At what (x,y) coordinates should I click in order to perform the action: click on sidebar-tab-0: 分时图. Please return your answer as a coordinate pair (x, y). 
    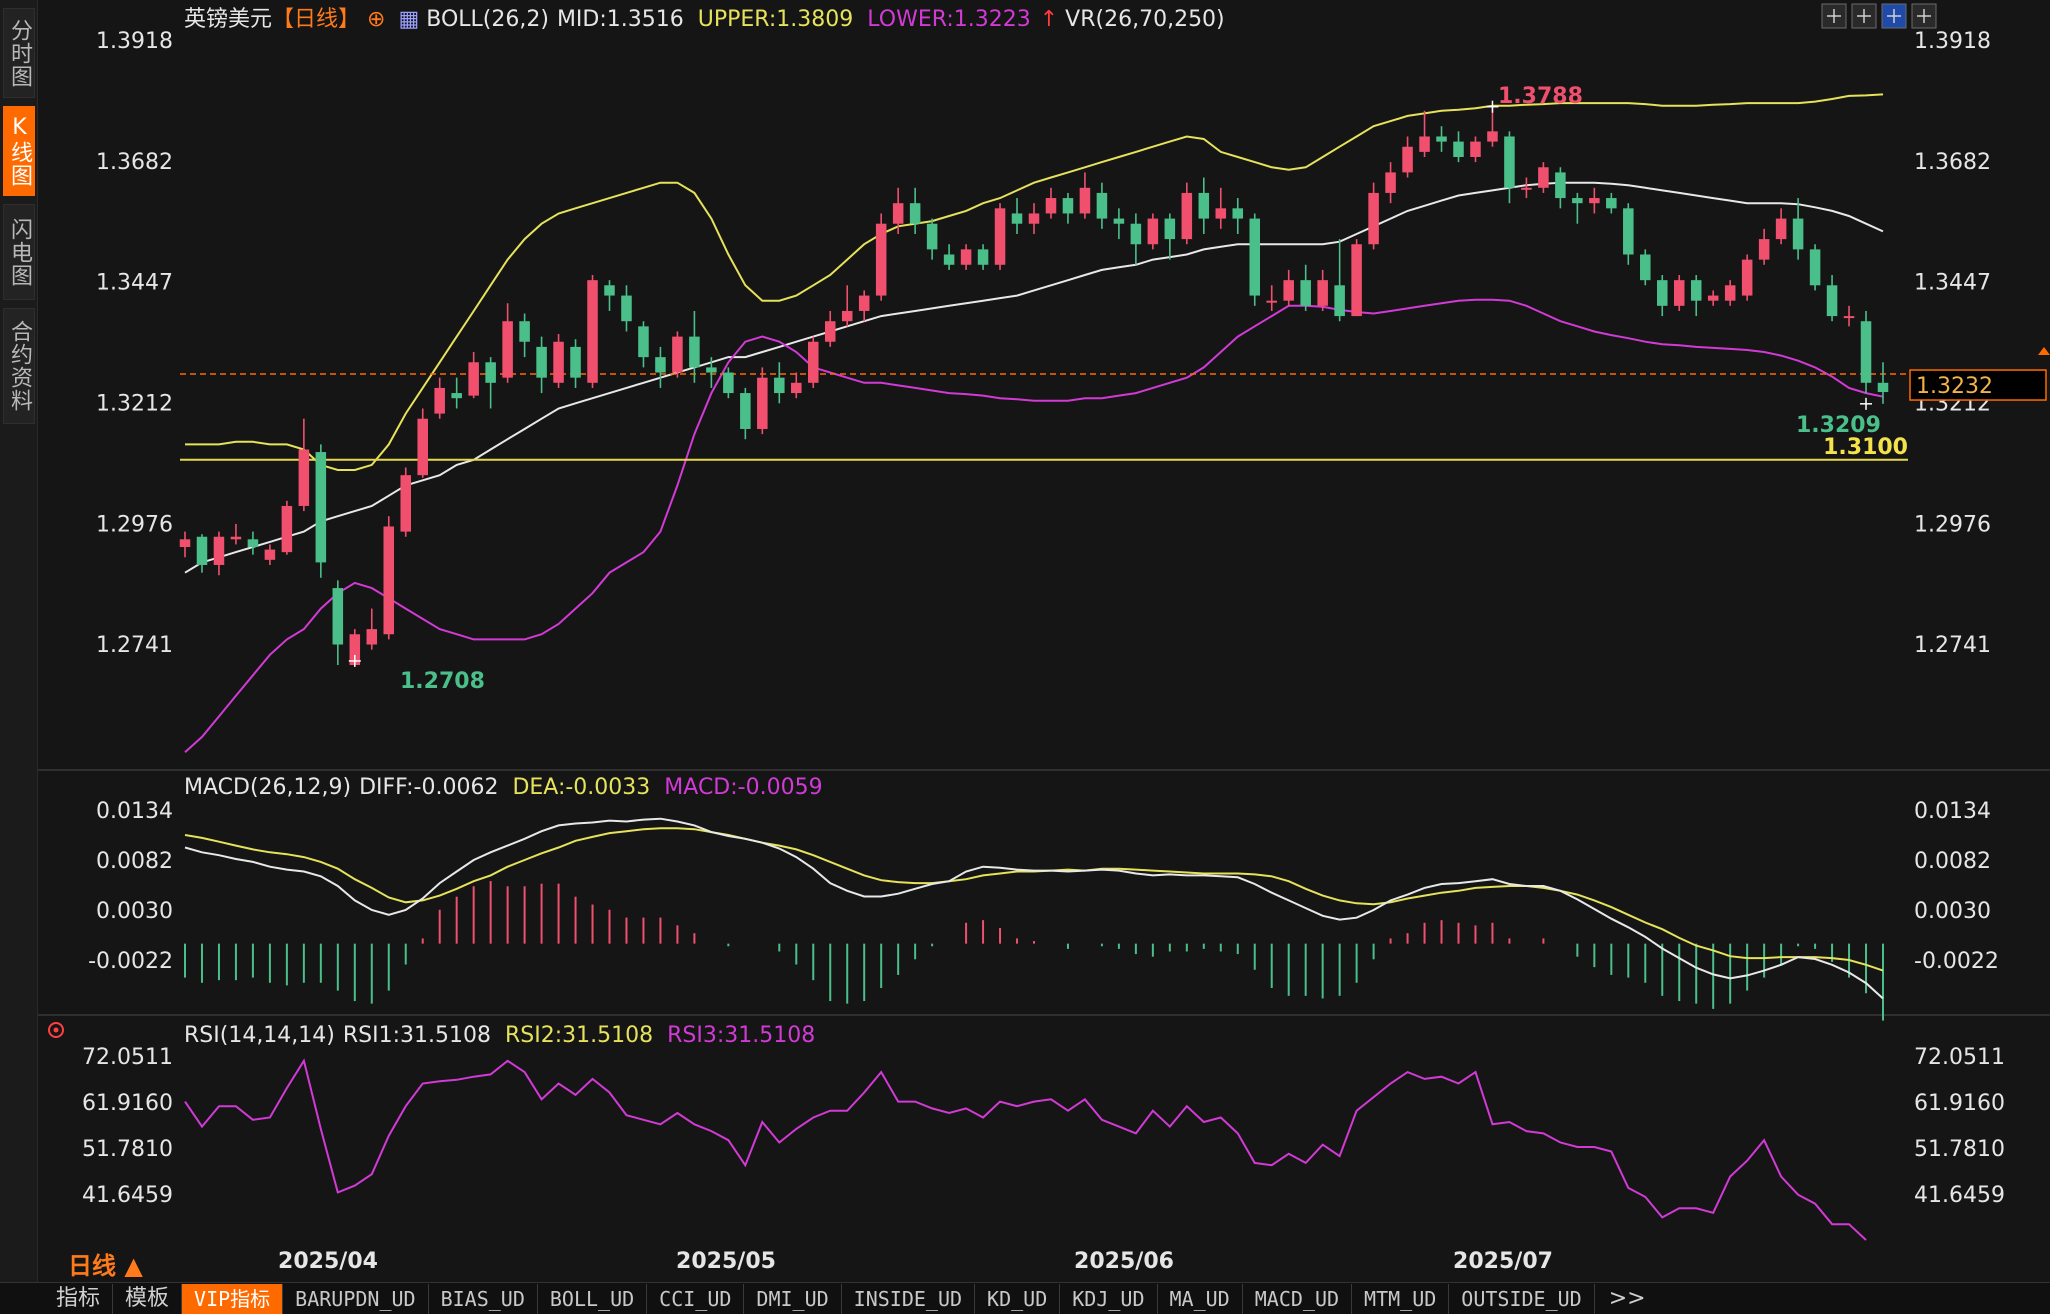
    Looking at the image, I should click on (19, 53).